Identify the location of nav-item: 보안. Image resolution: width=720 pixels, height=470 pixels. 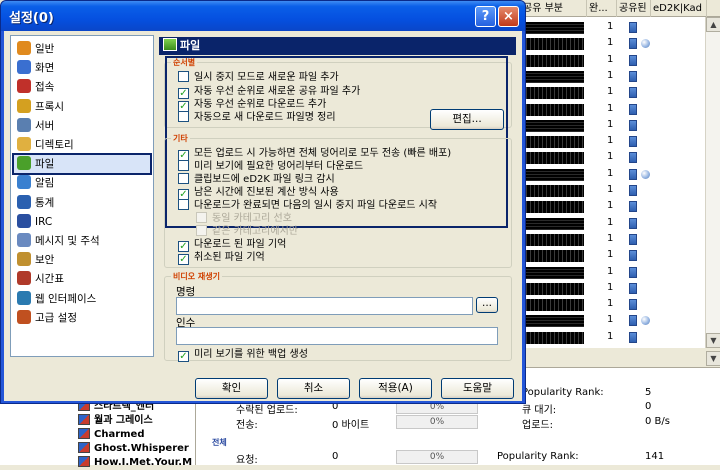
(82, 260).